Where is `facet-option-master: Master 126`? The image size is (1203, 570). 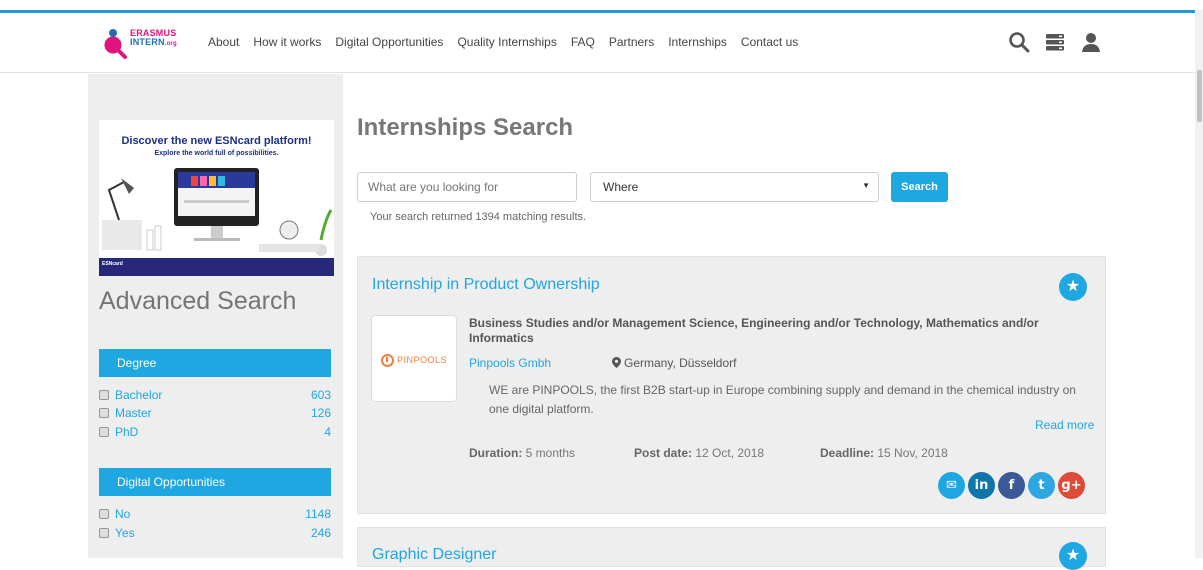 facet-option-master: Master 126 is located at coordinates (215, 414).